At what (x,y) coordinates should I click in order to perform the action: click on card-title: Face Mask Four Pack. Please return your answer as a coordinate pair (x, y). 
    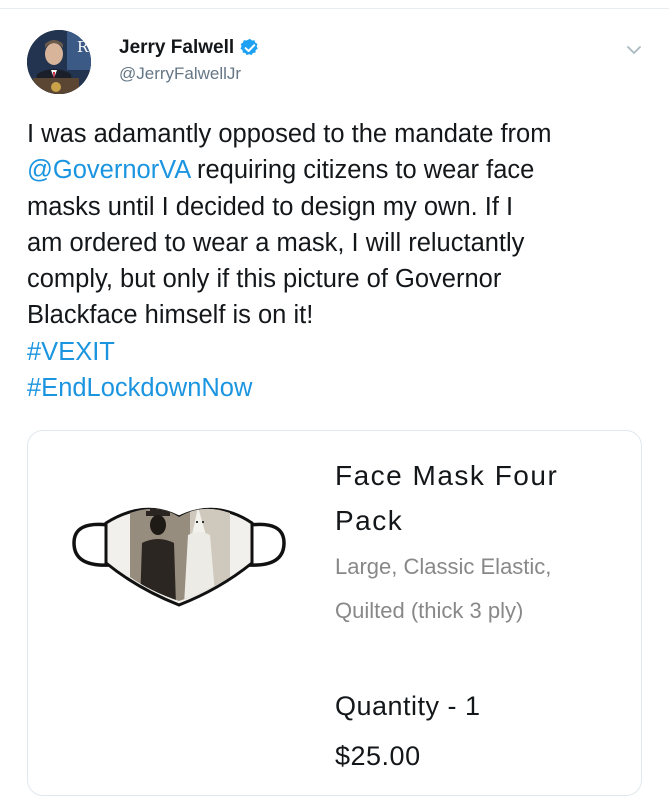
    Looking at the image, I should click on (485, 498).